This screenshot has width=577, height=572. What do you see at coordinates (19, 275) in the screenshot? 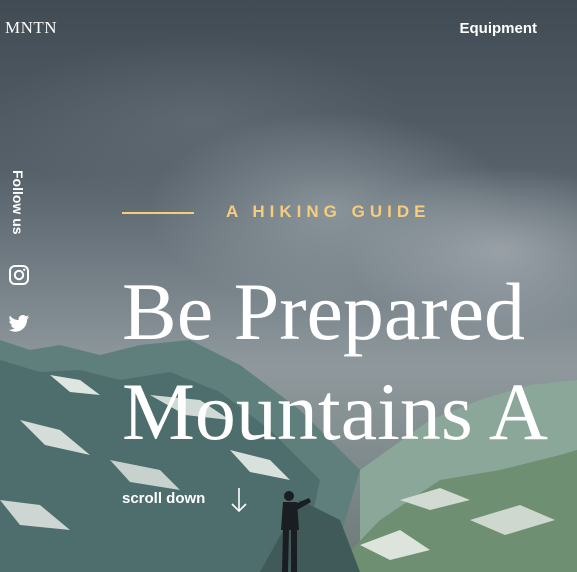
I see `instagram-icon` at bounding box center [19, 275].